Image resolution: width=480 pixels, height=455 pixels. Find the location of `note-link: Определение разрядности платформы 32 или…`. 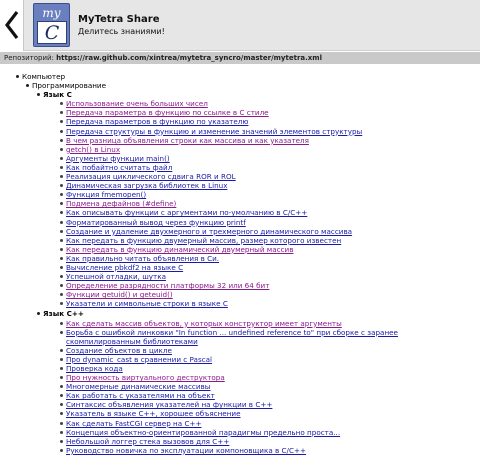

note-link: Определение разрядности платформы 32 или… is located at coordinates (270, 285).